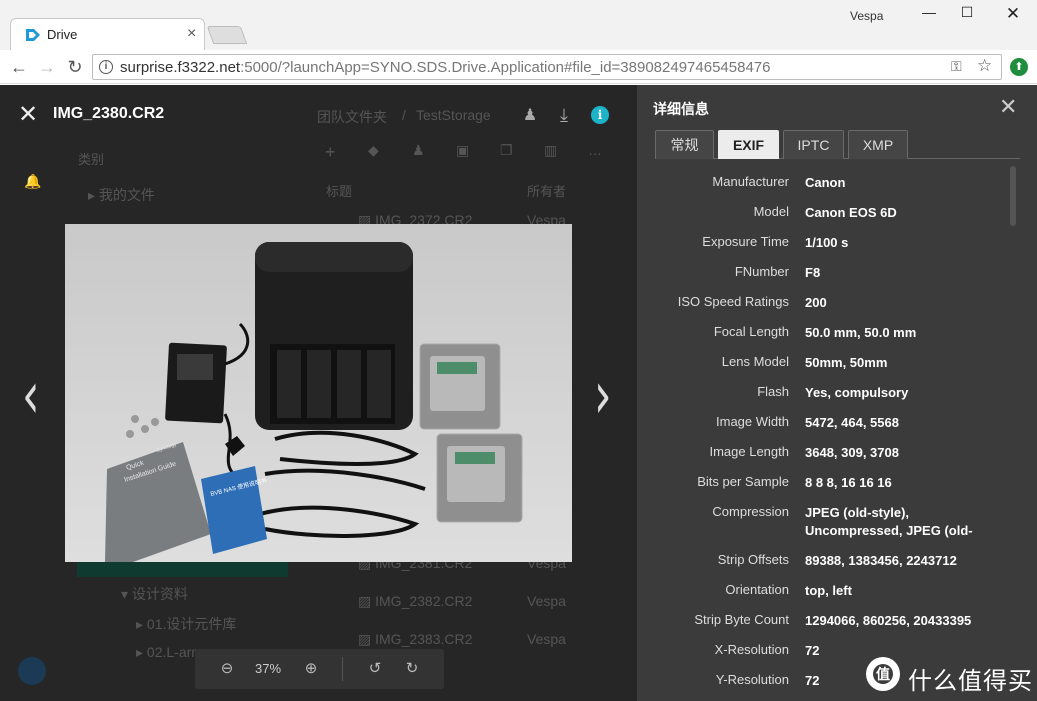 The height and width of the screenshot is (701, 1037). I want to click on title-bar: Drive × Vespa — ☐ ✕, so click(518, 25).